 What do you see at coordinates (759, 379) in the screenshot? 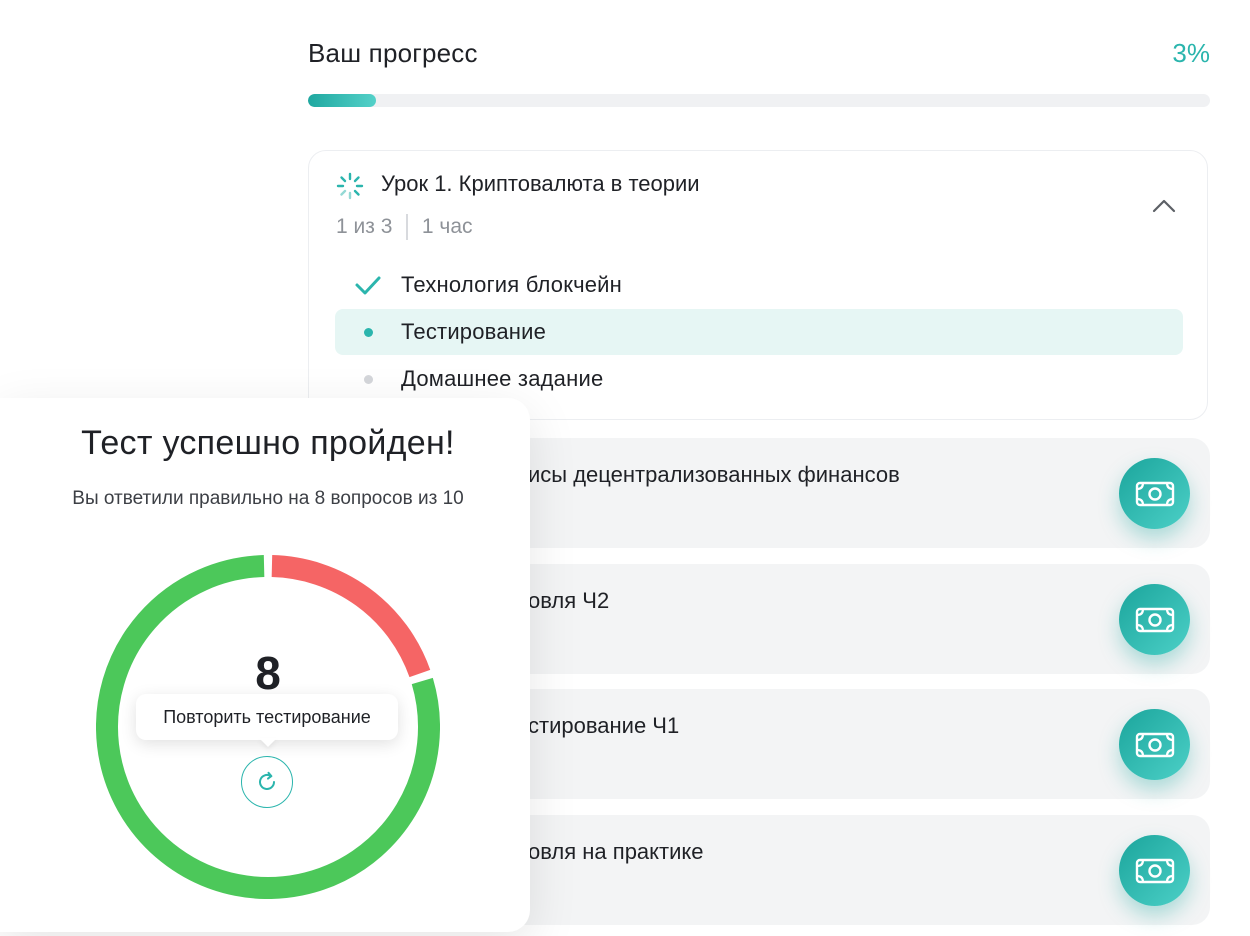
I see `lesson-step-homework: Домашнее задание` at bounding box center [759, 379].